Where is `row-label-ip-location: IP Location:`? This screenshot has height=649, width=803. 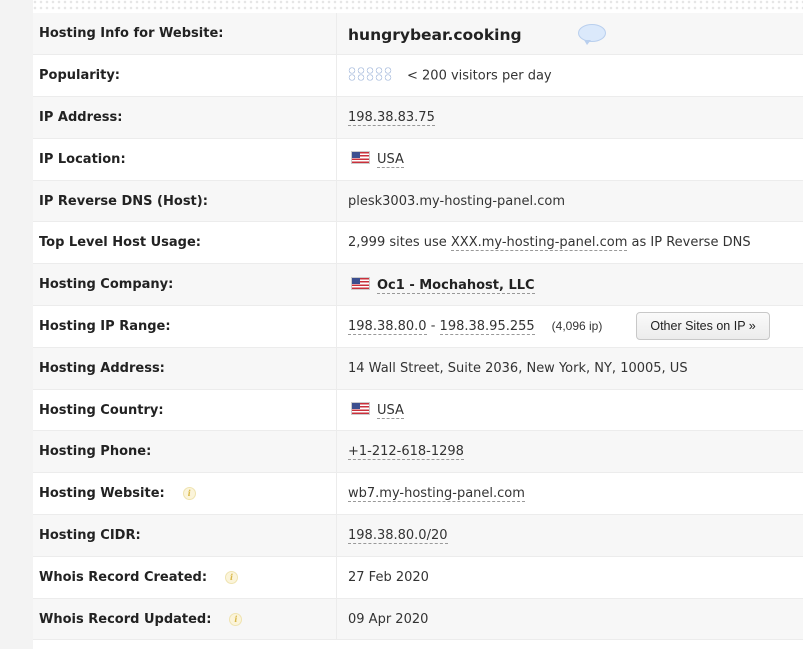
row-label-ip-location: IP Location: is located at coordinates (185, 159).